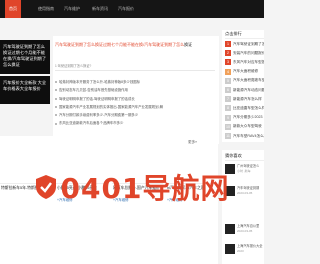 The image size is (320, 264). What do you see at coordinates (25, 204) in the screenshot?
I see `article-card: 特斯拉新车5年-特斯拉5年新车` at bounding box center [25, 204].